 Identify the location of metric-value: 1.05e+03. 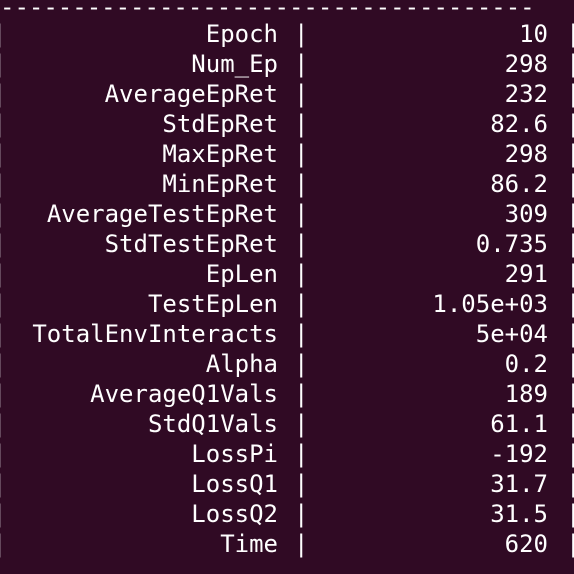
(490, 304).